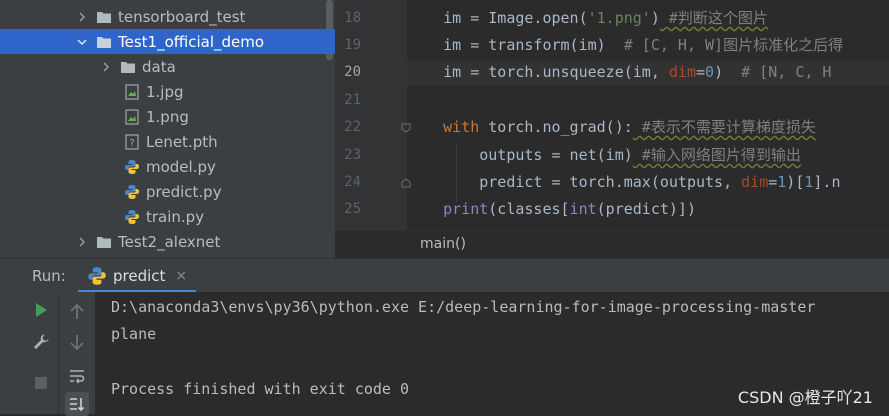 Image resolution: width=889 pixels, height=416 pixels. I want to click on tree-item-lenet-pth: ? Lenet.pth, so click(167, 141).